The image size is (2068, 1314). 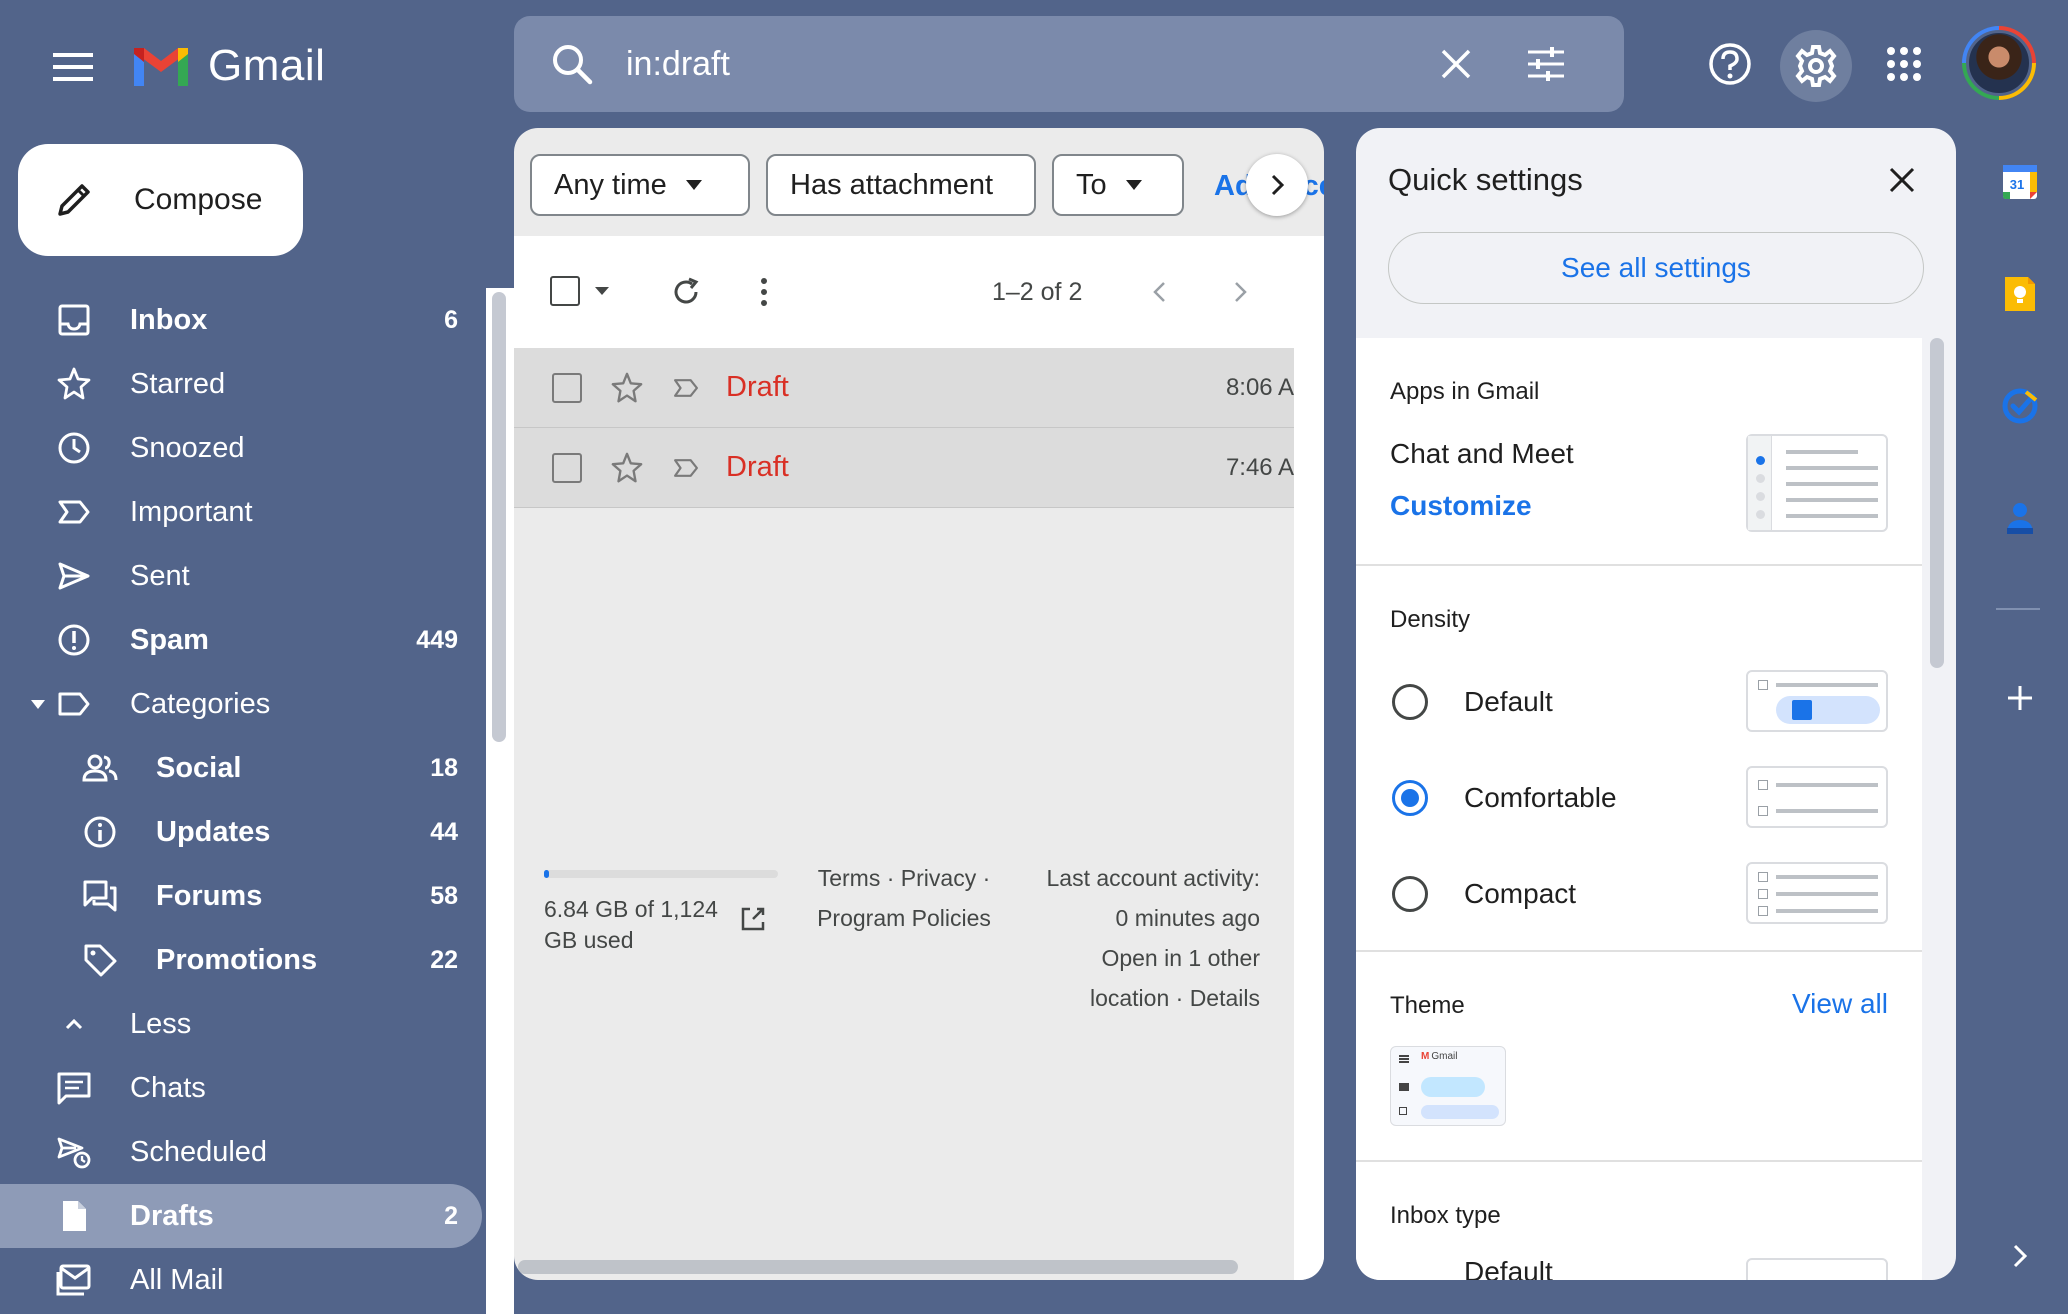 I want to click on nav-count: 22, so click(x=444, y=959).